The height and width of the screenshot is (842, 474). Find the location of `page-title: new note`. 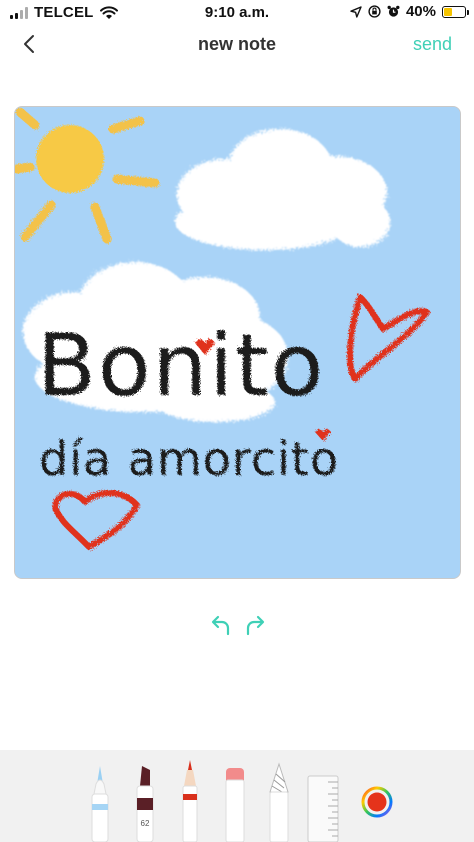

page-title: new note is located at coordinates (236, 44).